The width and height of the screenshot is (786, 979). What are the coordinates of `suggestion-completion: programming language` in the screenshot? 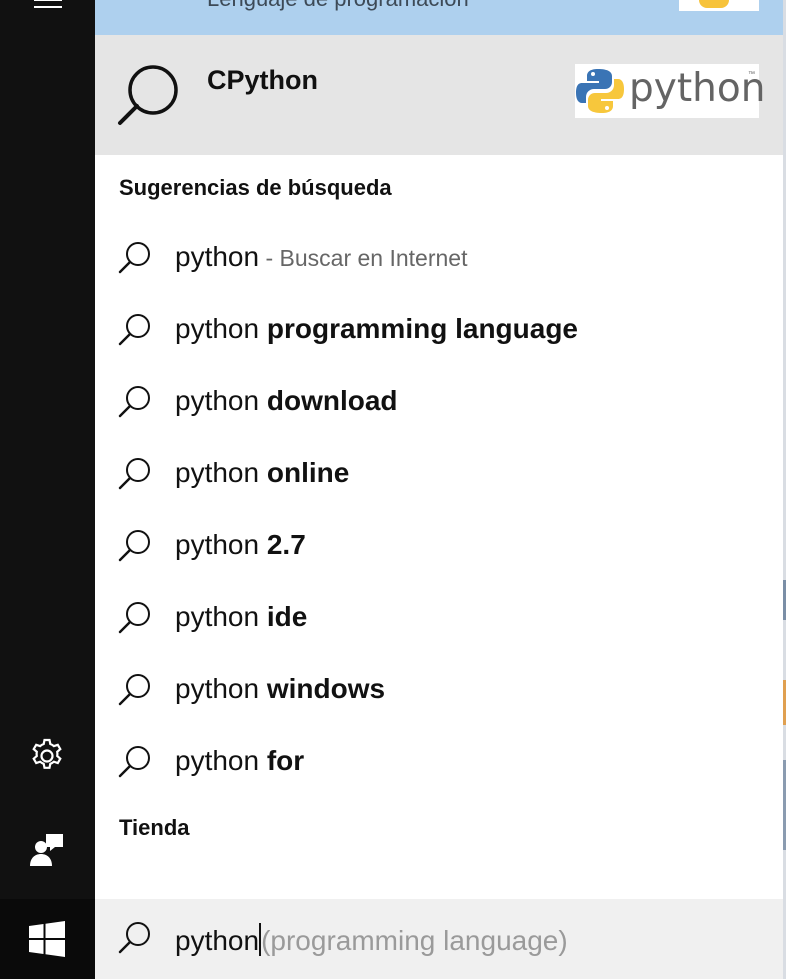 It's located at (422, 328).